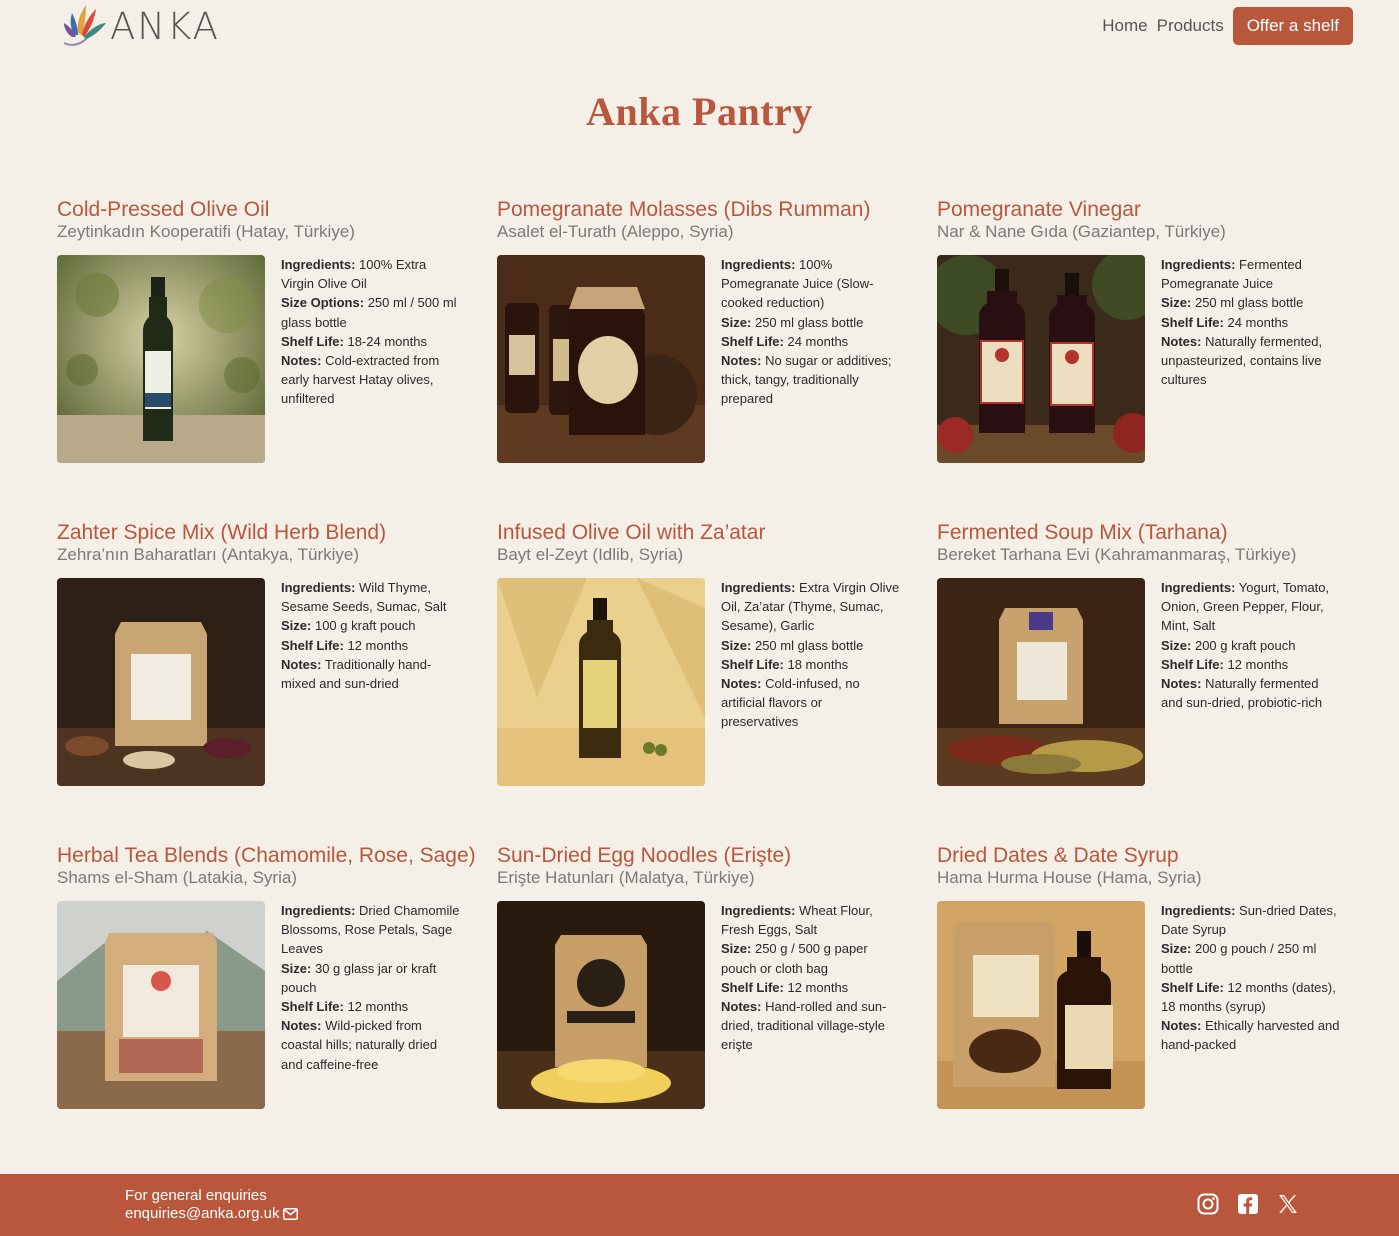  What do you see at coordinates (1208, 1204) in the screenshot?
I see `instagram-icon` at bounding box center [1208, 1204].